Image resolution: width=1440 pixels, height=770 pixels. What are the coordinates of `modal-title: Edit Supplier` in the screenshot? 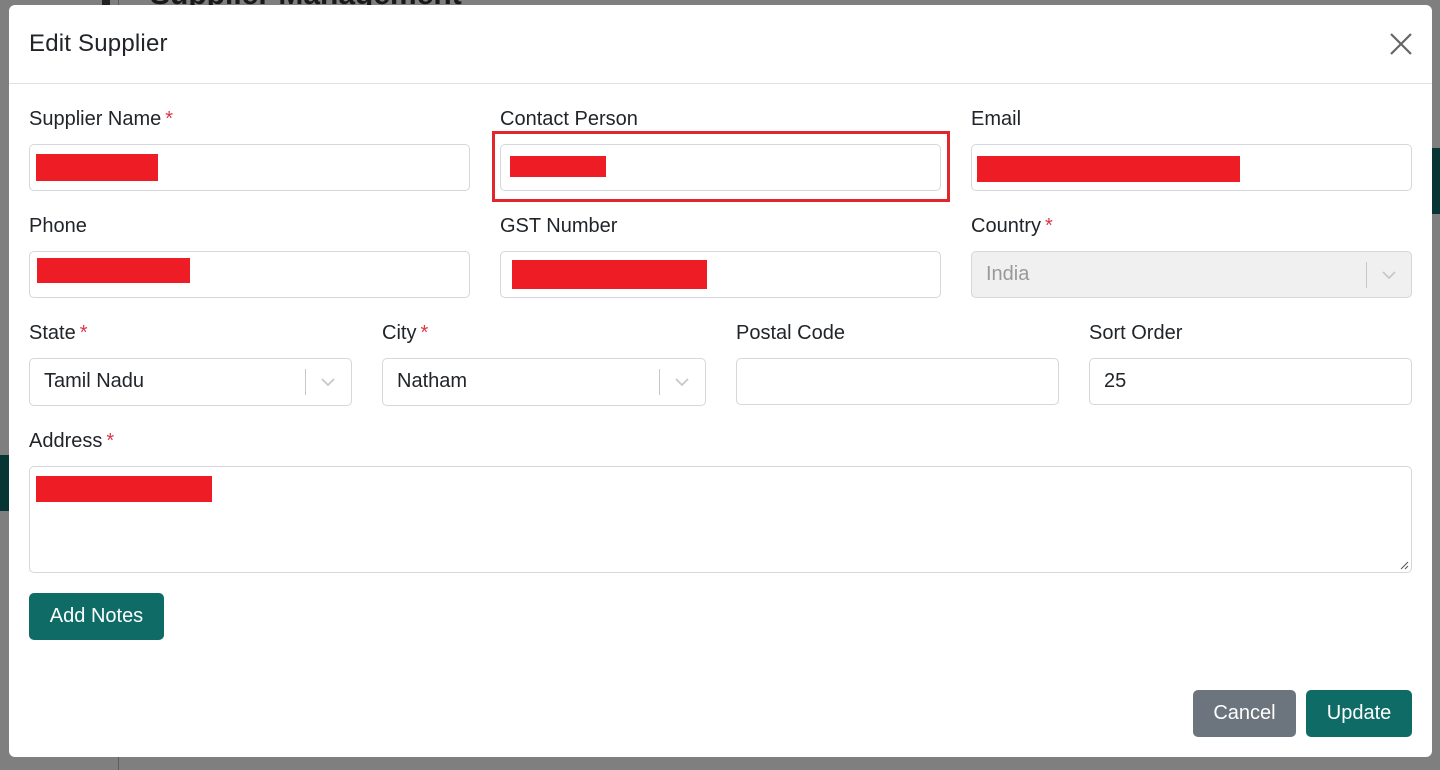 It's located at (98, 43).